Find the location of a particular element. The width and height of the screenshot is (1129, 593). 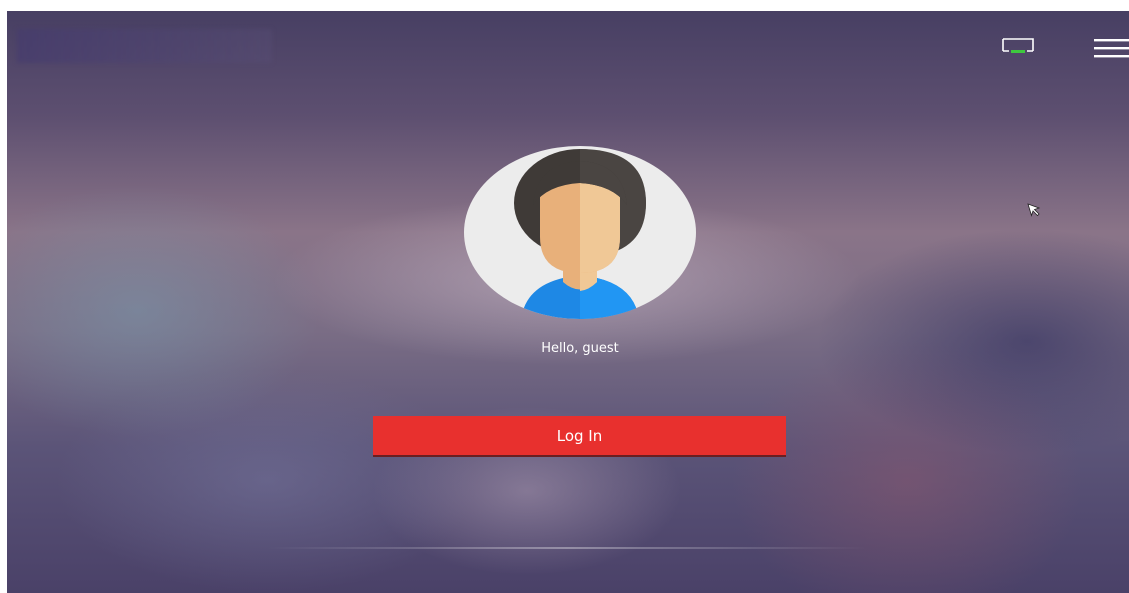

monitor-icon is located at coordinates (1018, 48).